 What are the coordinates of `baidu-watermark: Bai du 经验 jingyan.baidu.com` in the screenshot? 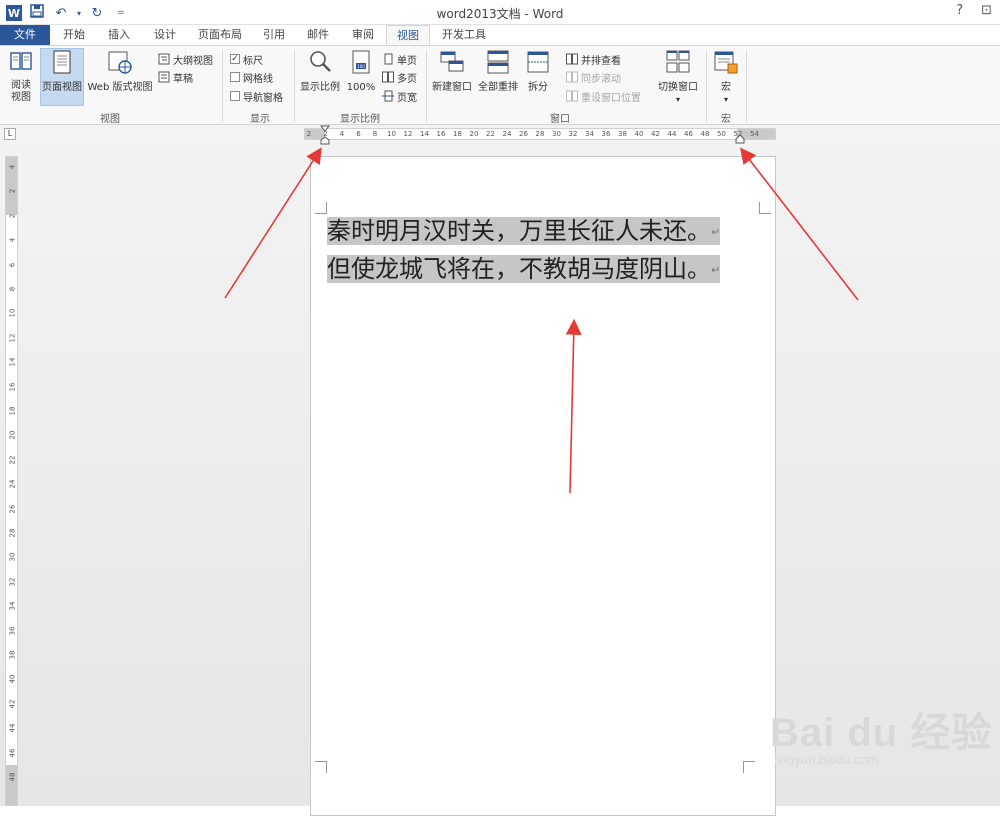 It's located at (881, 733).